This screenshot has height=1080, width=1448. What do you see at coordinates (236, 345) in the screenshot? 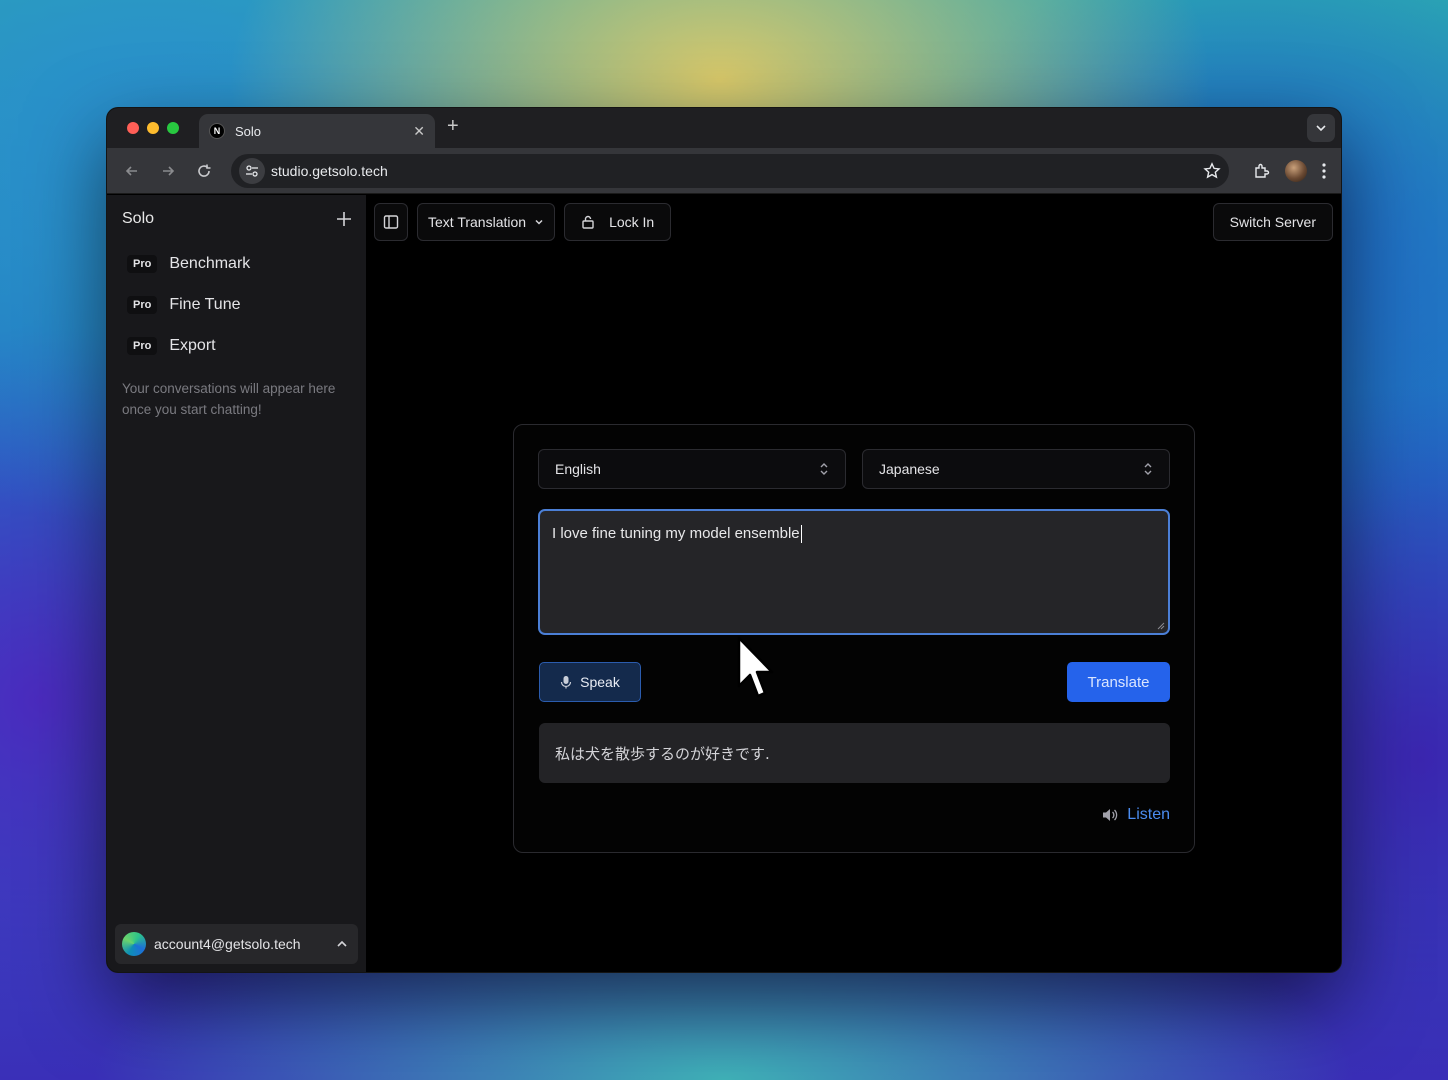
I see `sidebar-item-export: Pro Export` at bounding box center [236, 345].